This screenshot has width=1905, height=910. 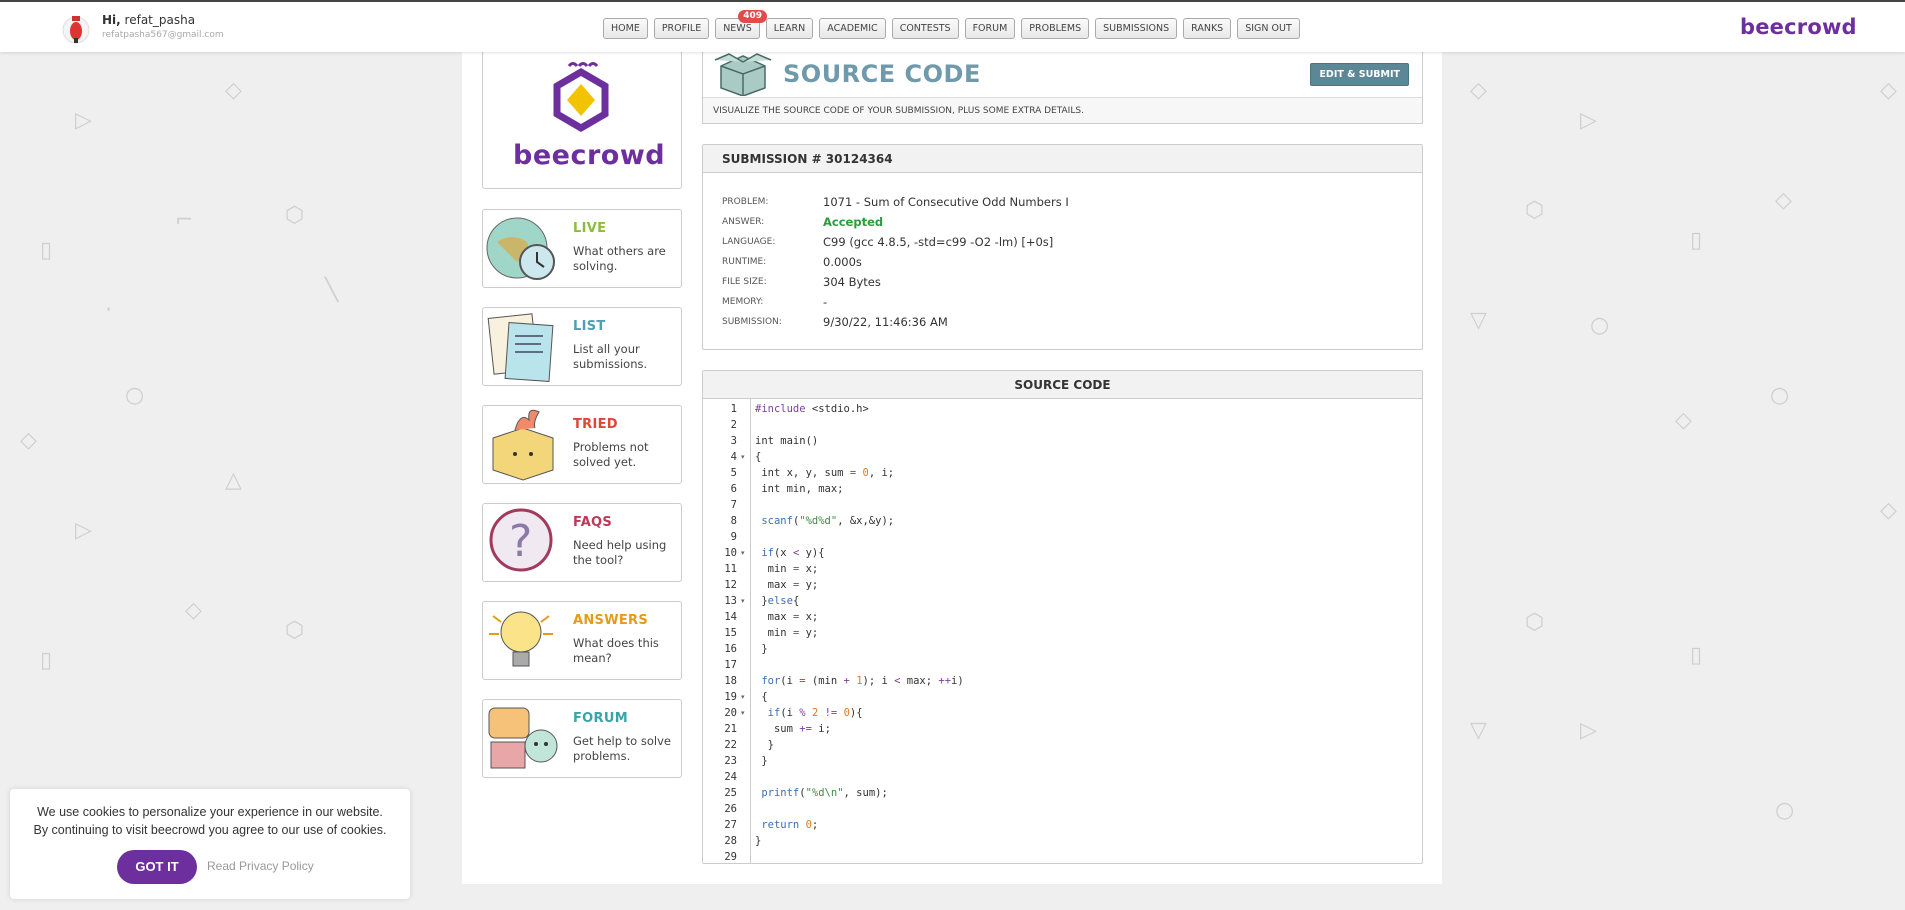 I want to click on sidebar-item-tried: TRIED Problems not solved yet., so click(x=582, y=444).